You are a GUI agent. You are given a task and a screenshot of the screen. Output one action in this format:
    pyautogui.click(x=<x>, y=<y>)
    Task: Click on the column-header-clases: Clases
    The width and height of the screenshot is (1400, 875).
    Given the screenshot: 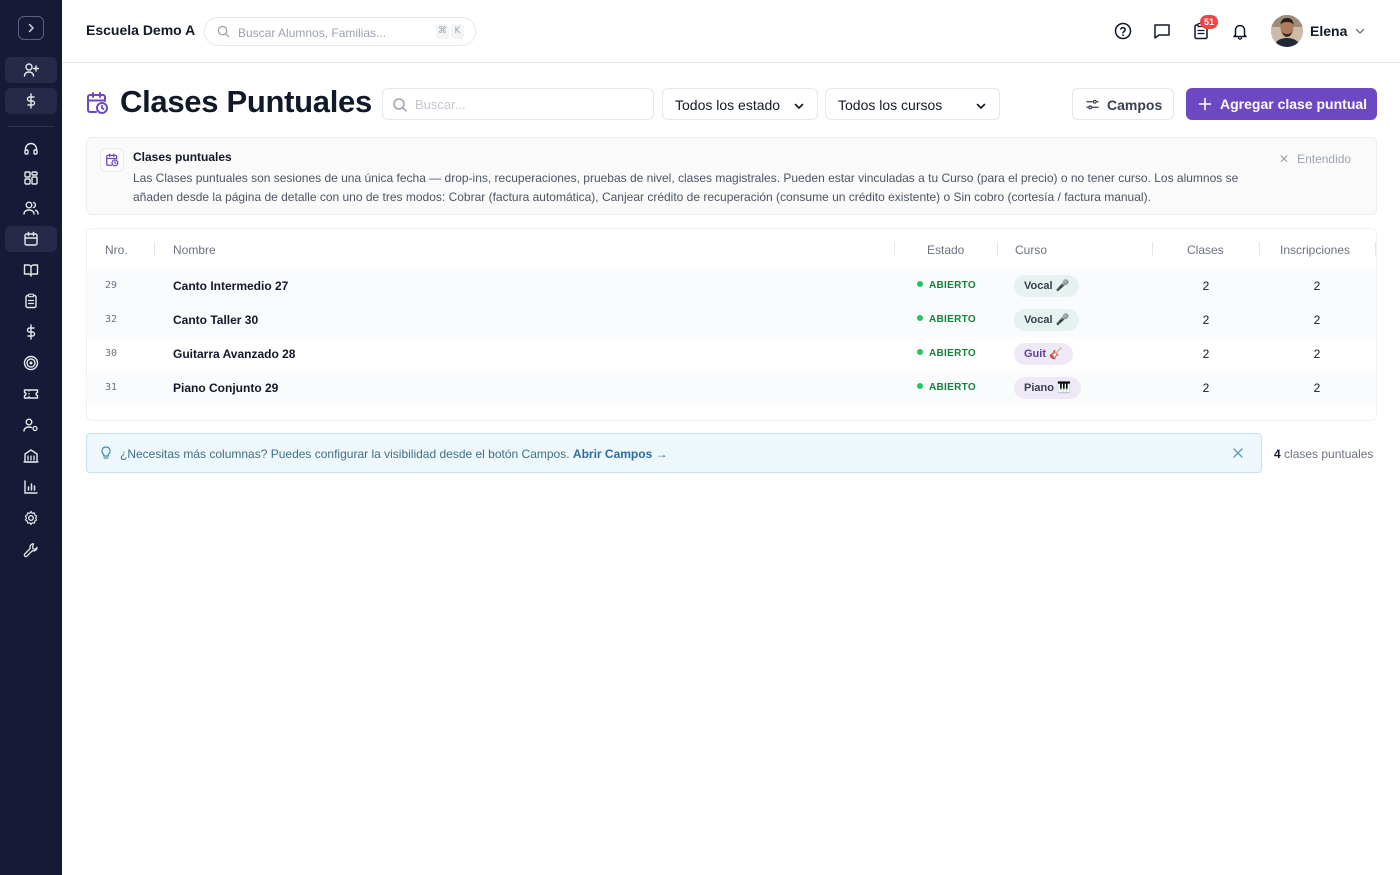 What is the action you would take?
    pyautogui.click(x=1205, y=250)
    